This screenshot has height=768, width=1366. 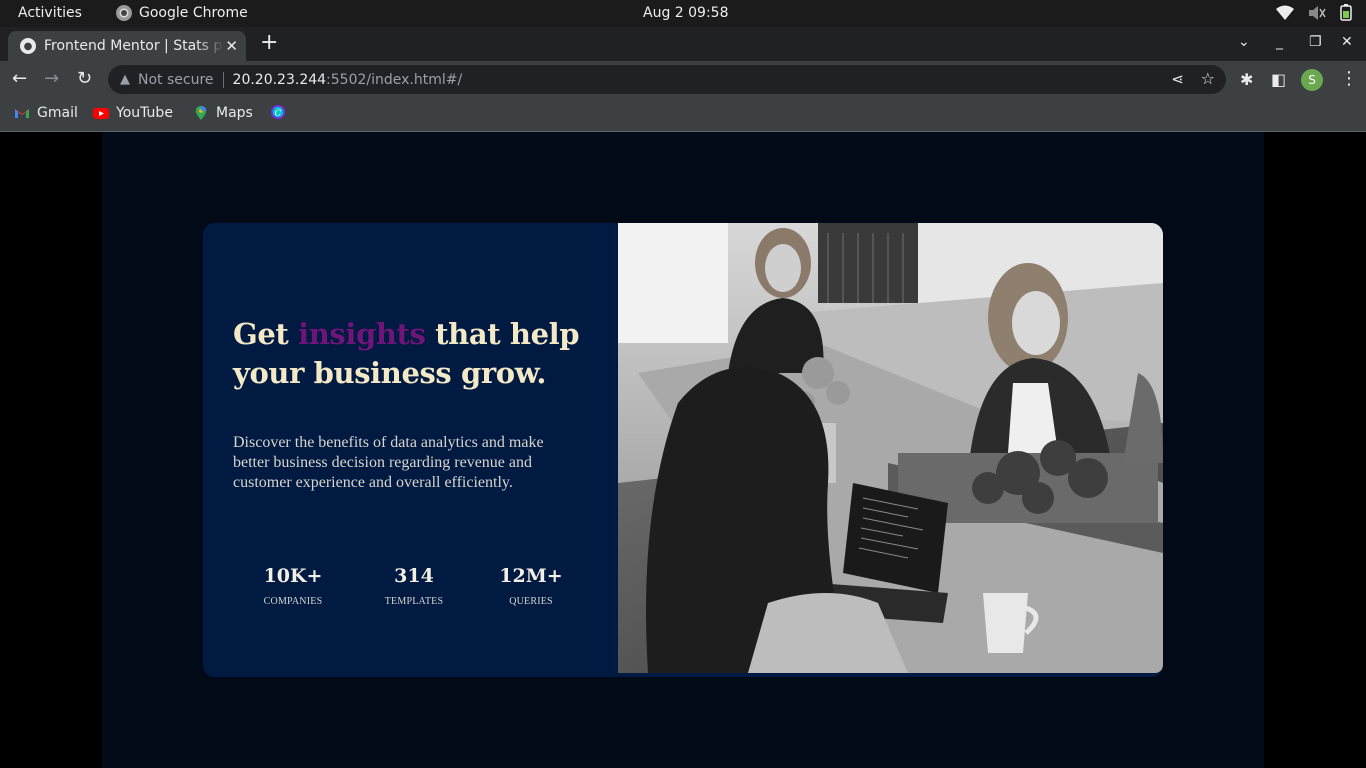 What do you see at coordinates (686, 13) in the screenshot?
I see `clock: Aug 2 09:58` at bounding box center [686, 13].